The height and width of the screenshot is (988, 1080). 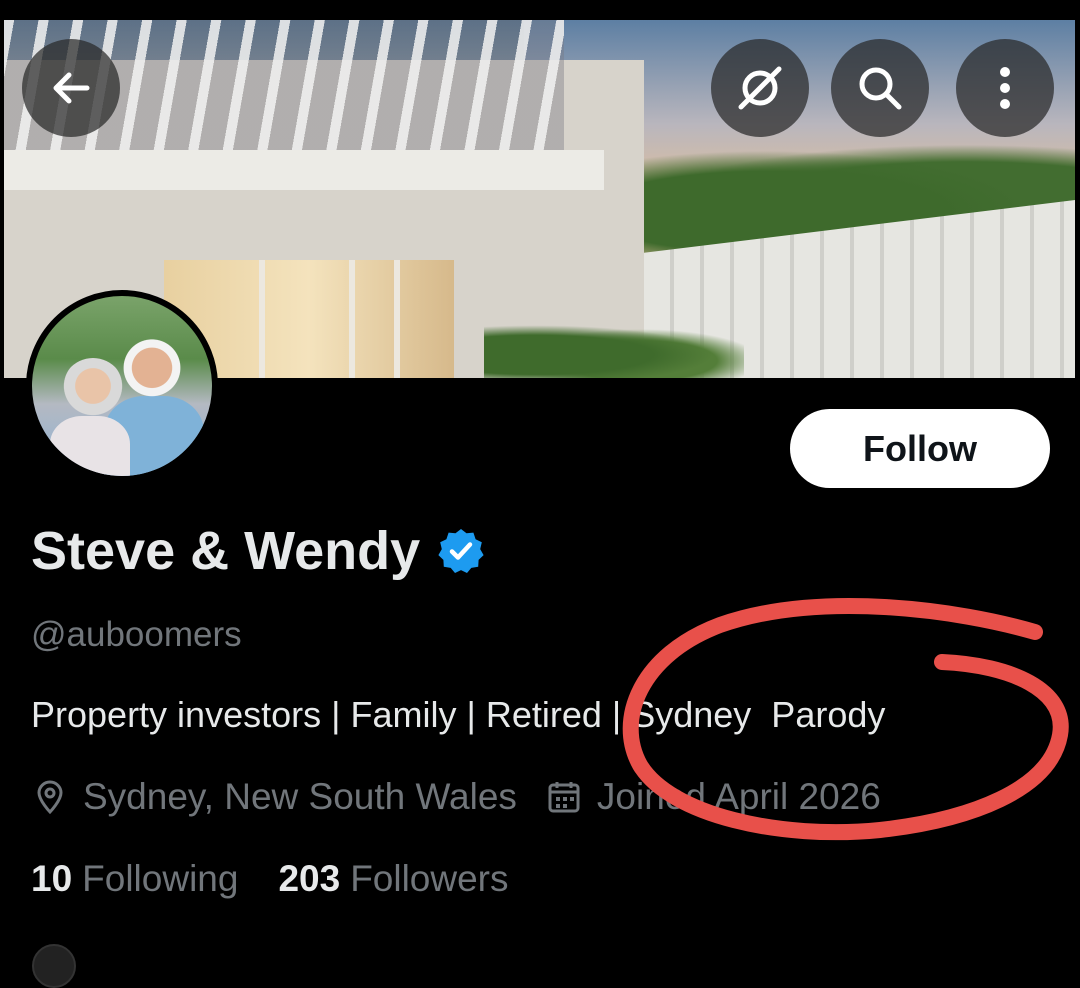 I want to click on profile-location: Sydney, New South Wales, so click(x=300, y=796).